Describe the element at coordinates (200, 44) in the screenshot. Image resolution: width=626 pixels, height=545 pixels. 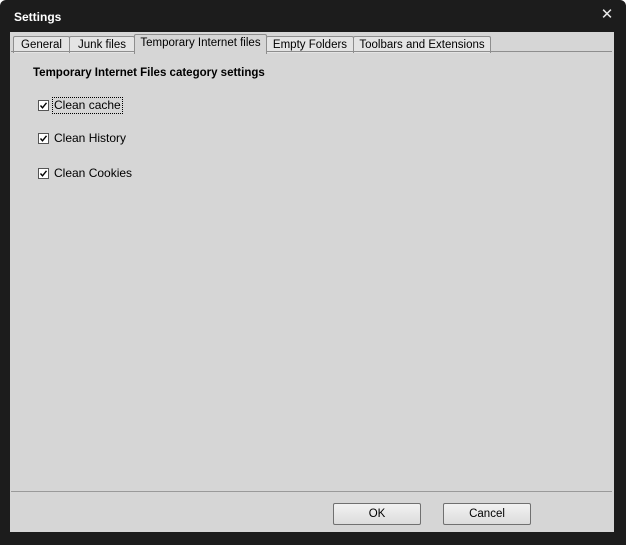
I see `tab-temporary-internet-files: Temporary Internet files` at that location.